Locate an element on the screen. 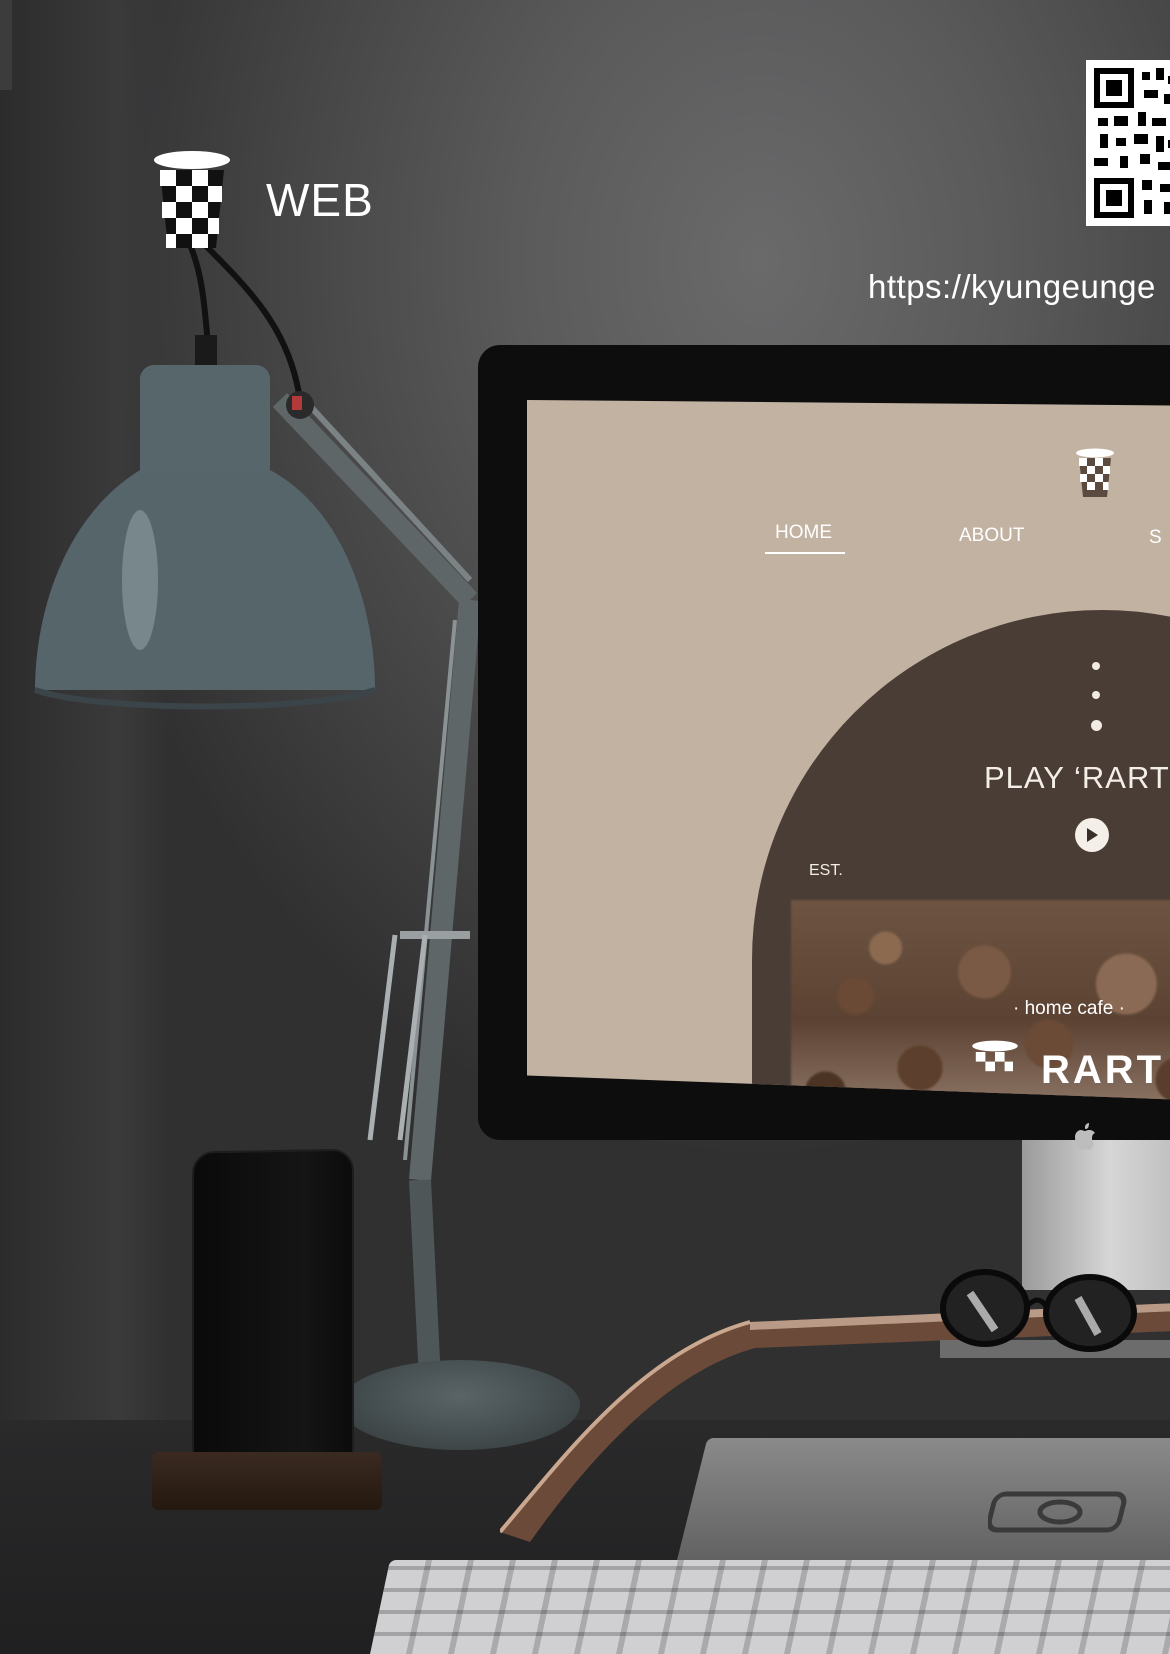 Image resolution: width=1170 pixels, height=1654 pixels. brand-label: WEB is located at coordinates (320, 200).